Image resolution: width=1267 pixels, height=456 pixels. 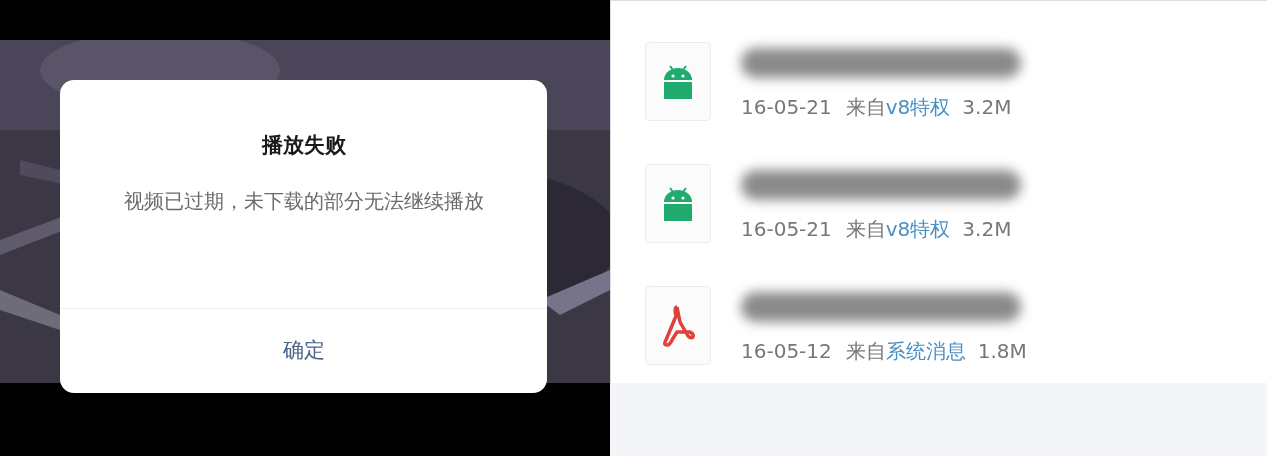 What do you see at coordinates (1002, 351) in the screenshot?
I see `file-size: 1.8M` at bounding box center [1002, 351].